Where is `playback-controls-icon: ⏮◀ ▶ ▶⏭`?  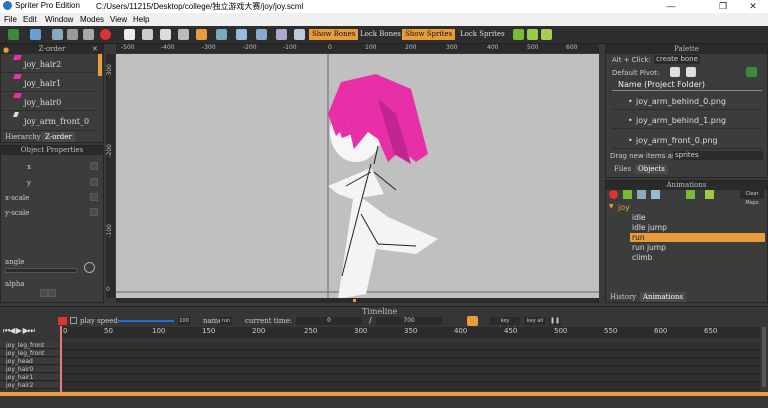 playback-controls-icon: ⏮◀ ▶ ▶⏭ is located at coordinates (19, 331).